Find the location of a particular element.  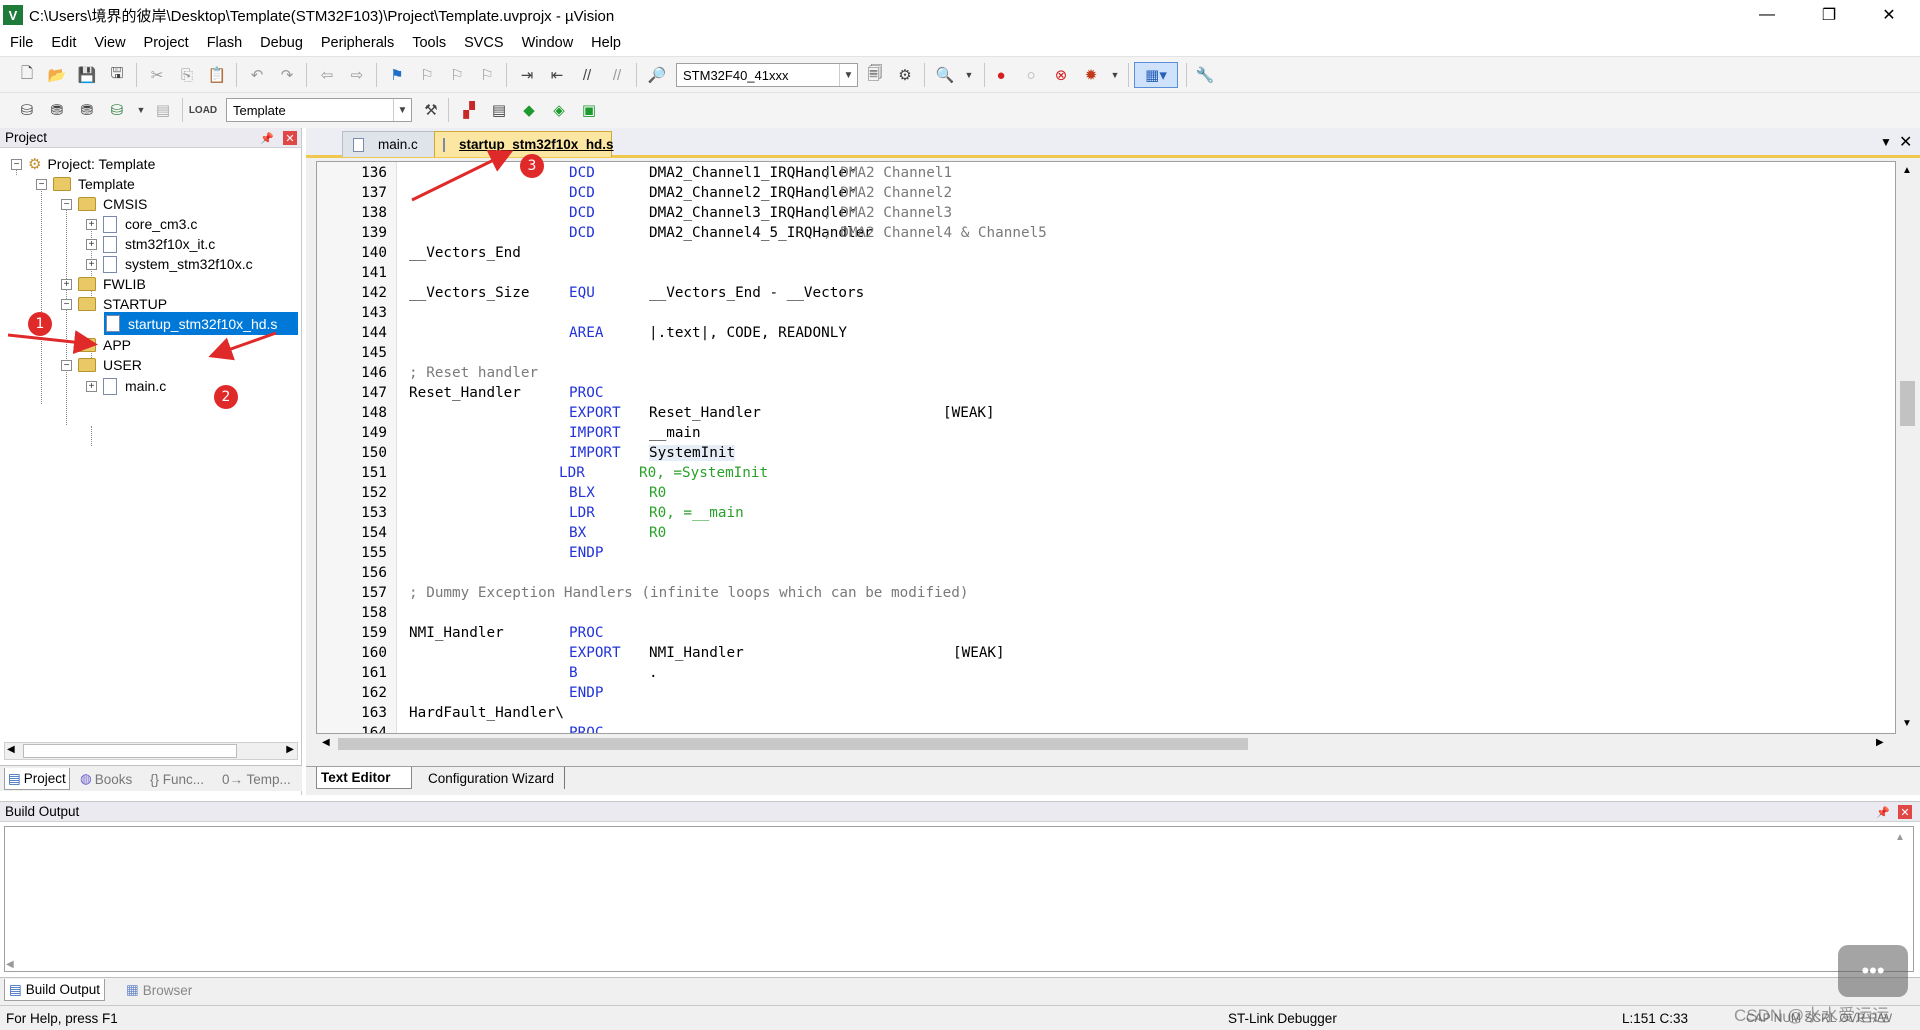

tab-text-editor: Text Editor is located at coordinates (364, 778).